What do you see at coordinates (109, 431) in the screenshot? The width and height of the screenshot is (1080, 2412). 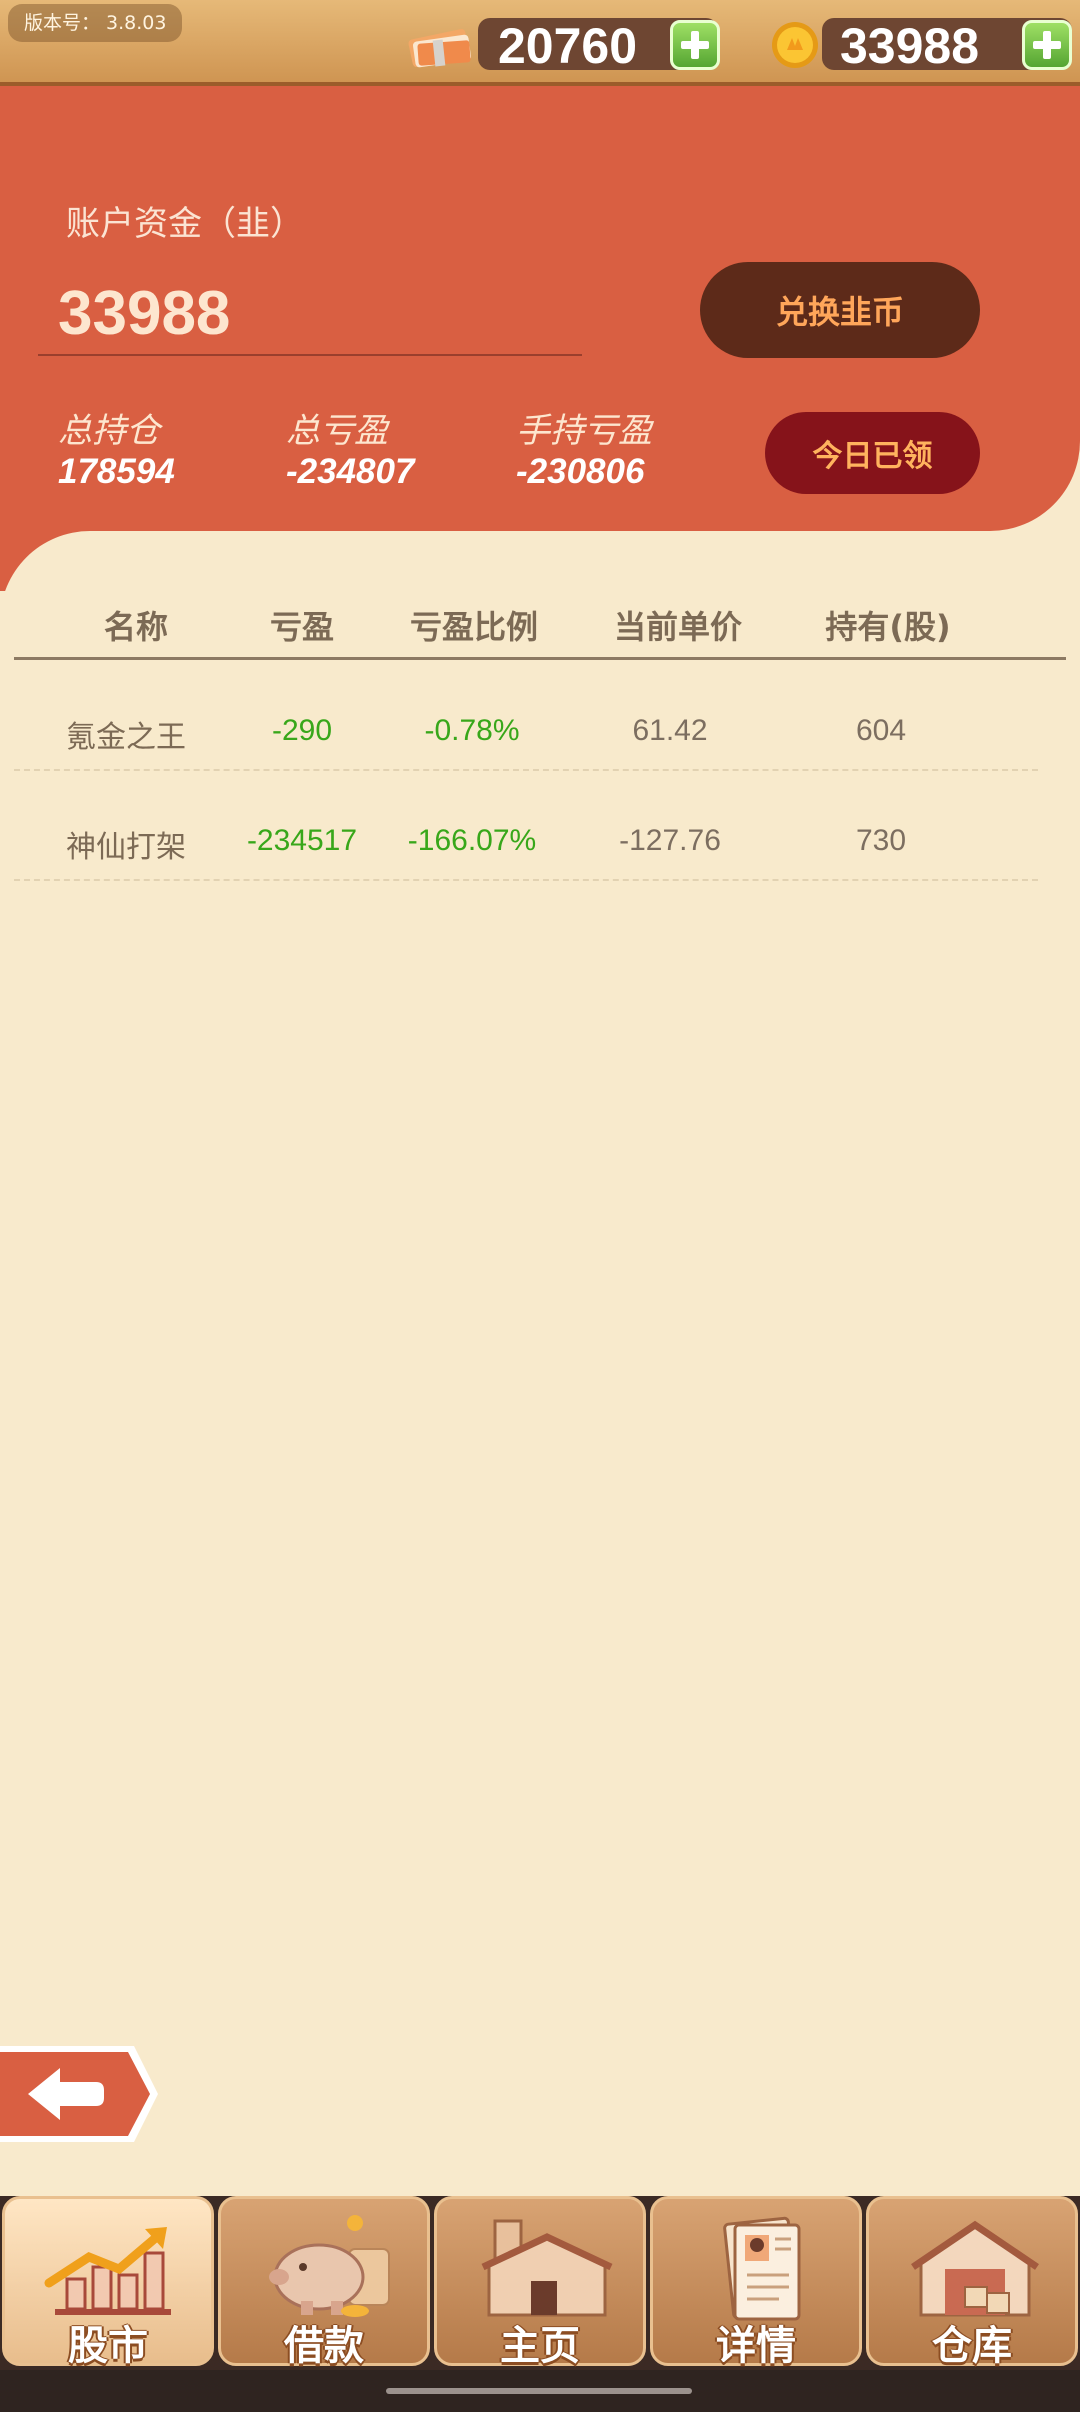 I see `total-holdings-label: 总持仓` at bounding box center [109, 431].